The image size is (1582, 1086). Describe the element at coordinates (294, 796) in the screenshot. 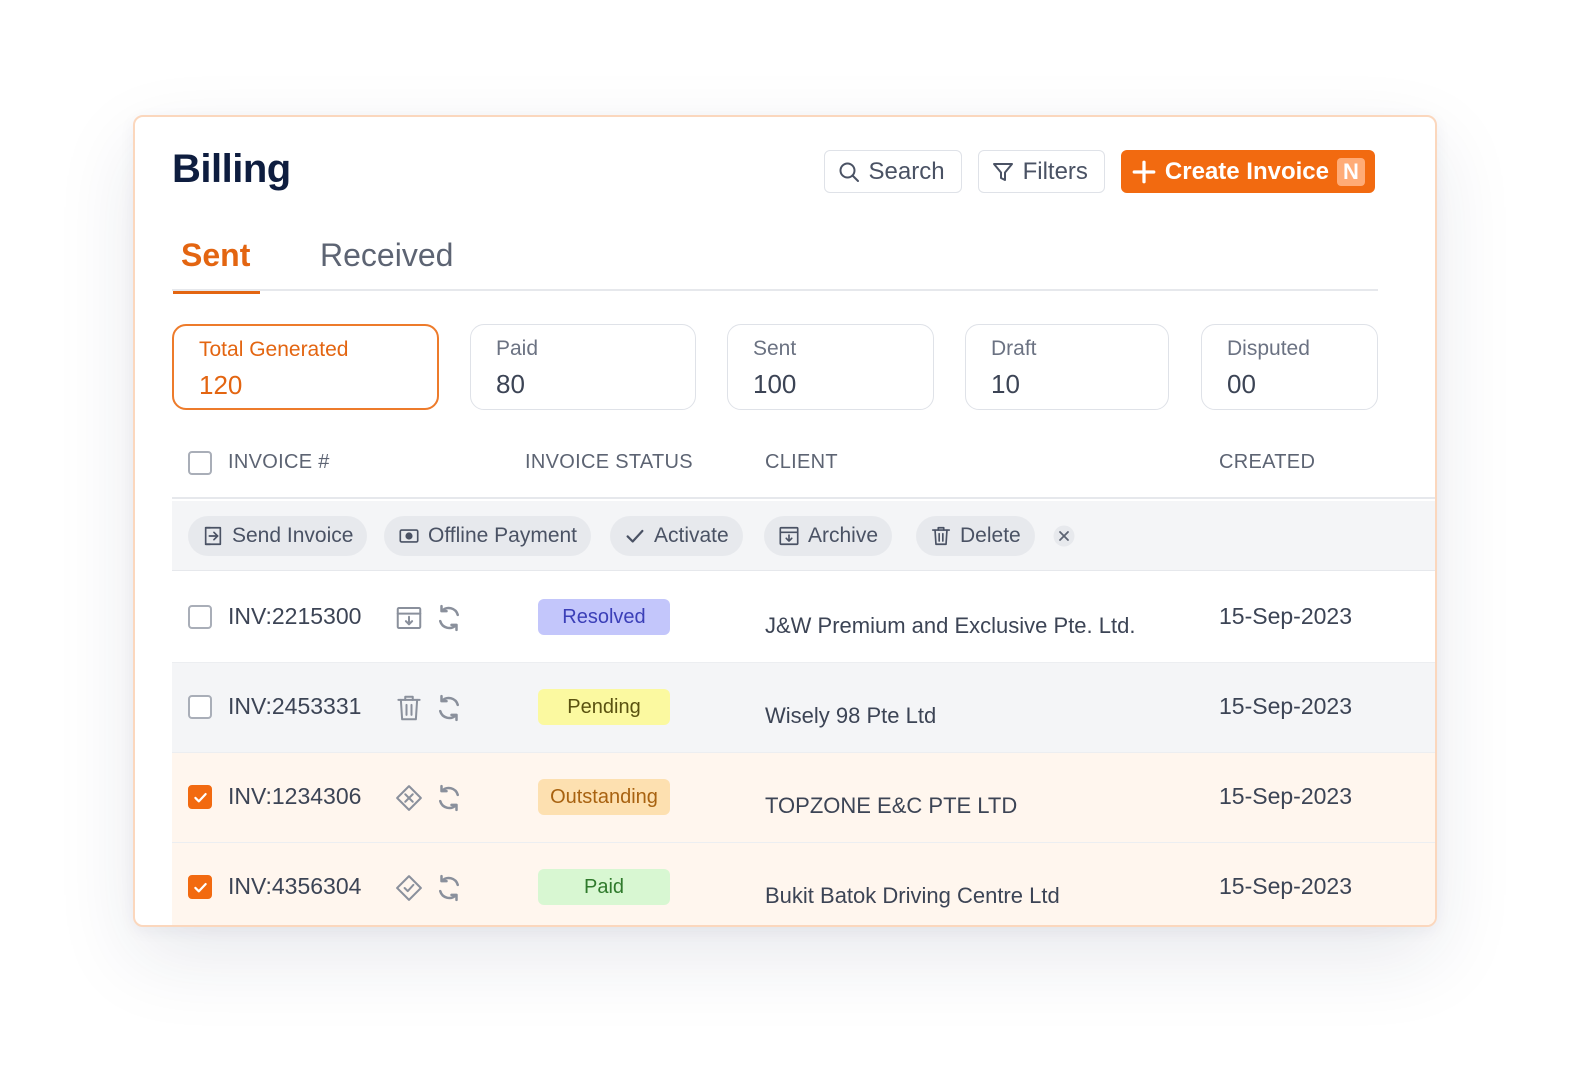

I see `invoice-number: INV:1234306` at that location.